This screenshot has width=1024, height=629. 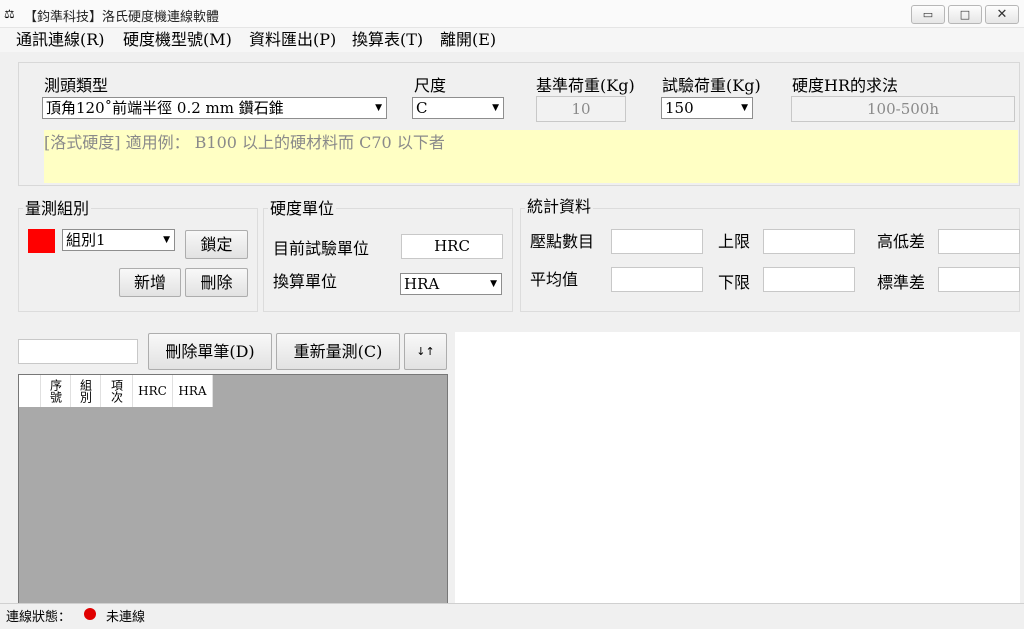 I want to click on add-group-button: 新增, so click(x=150, y=282).